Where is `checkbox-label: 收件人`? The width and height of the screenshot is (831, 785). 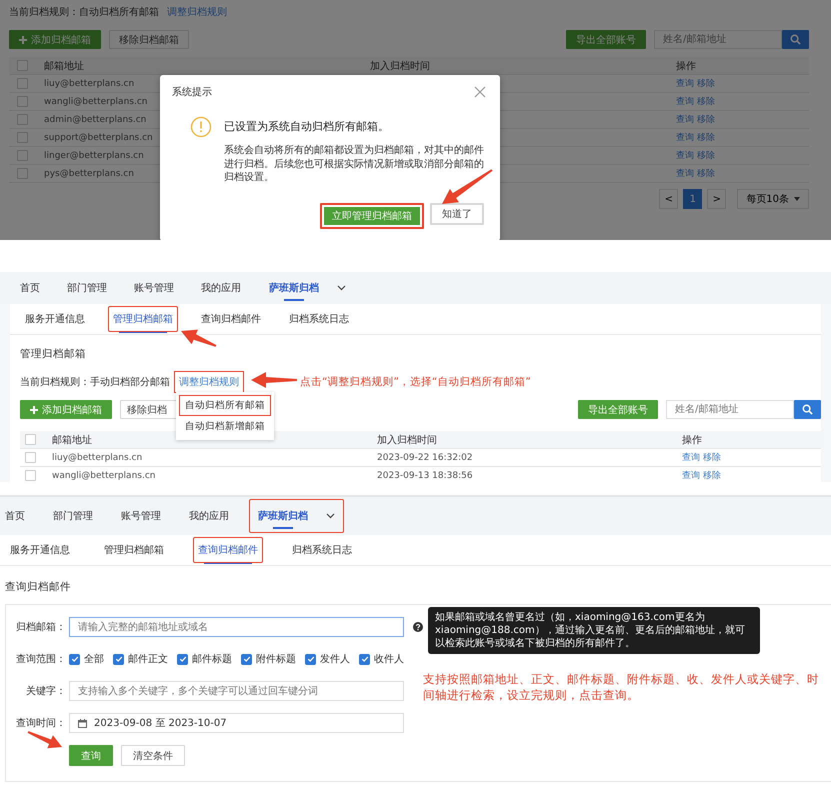
checkbox-label: 收件人 is located at coordinates (389, 659).